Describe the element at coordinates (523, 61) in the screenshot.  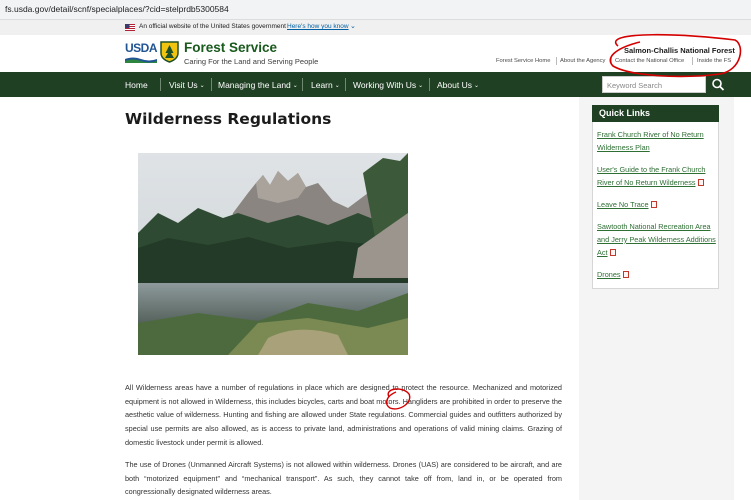
I see `utility-link-fs-home: Forest Service Home` at that location.